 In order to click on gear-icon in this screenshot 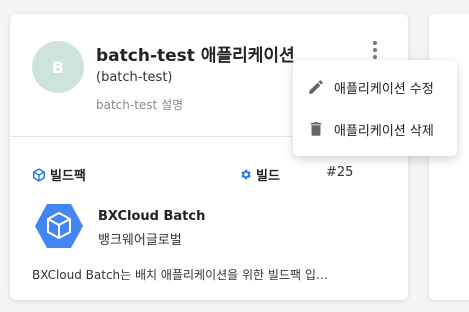, I will do `click(246, 174)`.